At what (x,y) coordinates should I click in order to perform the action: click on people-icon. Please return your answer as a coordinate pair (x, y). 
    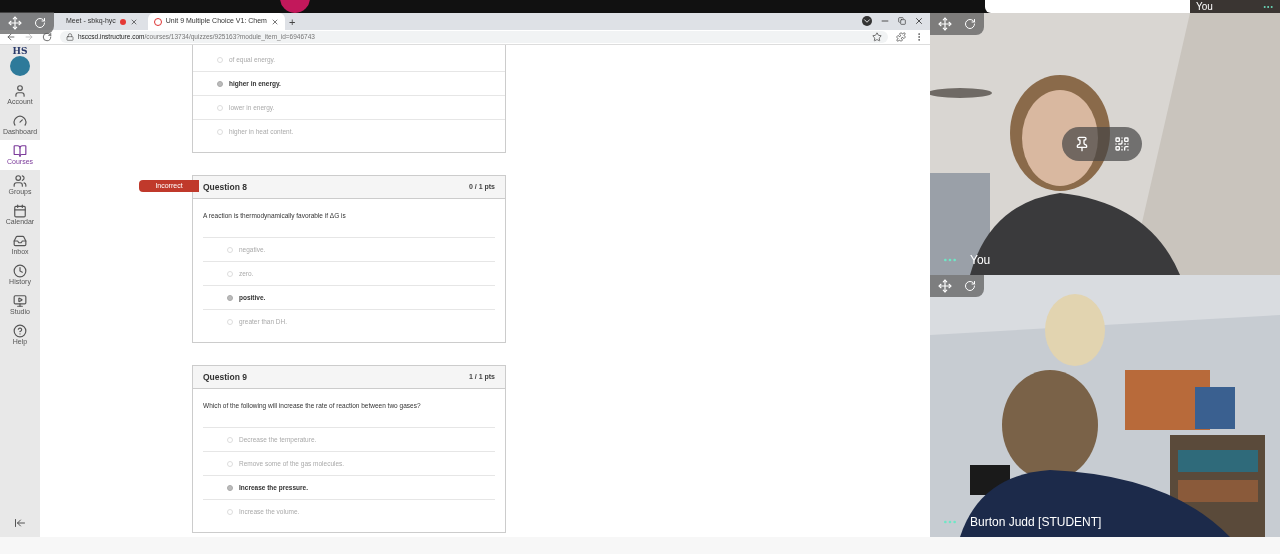
    Looking at the image, I should click on (20, 180).